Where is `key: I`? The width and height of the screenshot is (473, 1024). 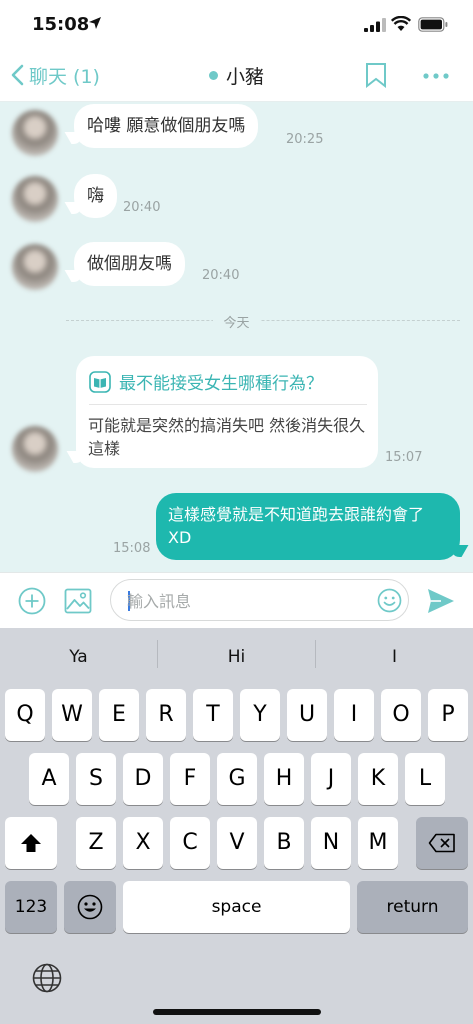 key: I is located at coordinates (354, 715).